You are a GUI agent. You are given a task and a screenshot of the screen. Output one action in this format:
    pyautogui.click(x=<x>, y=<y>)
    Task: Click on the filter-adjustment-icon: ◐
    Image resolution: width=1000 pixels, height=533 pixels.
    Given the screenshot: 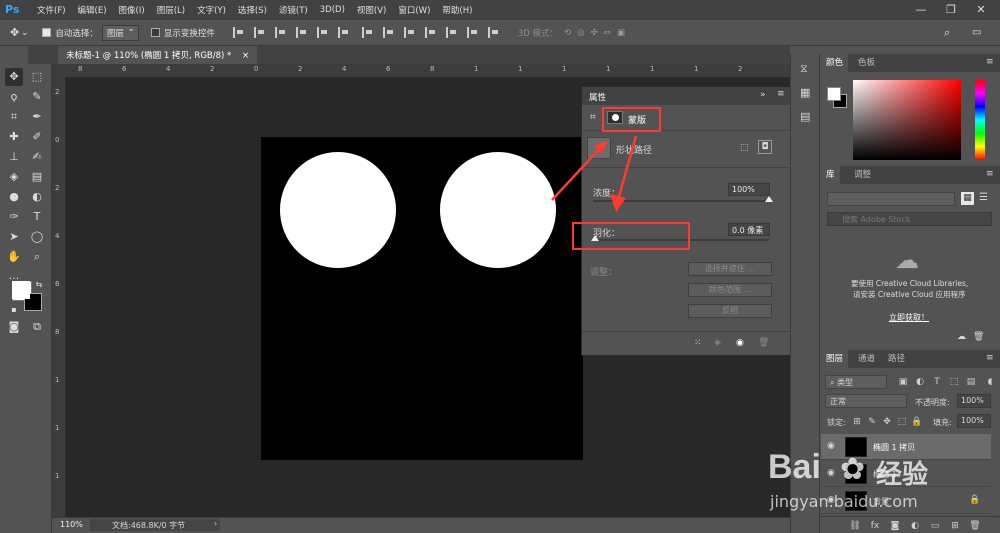 What is the action you would take?
    pyautogui.click(x=920, y=382)
    